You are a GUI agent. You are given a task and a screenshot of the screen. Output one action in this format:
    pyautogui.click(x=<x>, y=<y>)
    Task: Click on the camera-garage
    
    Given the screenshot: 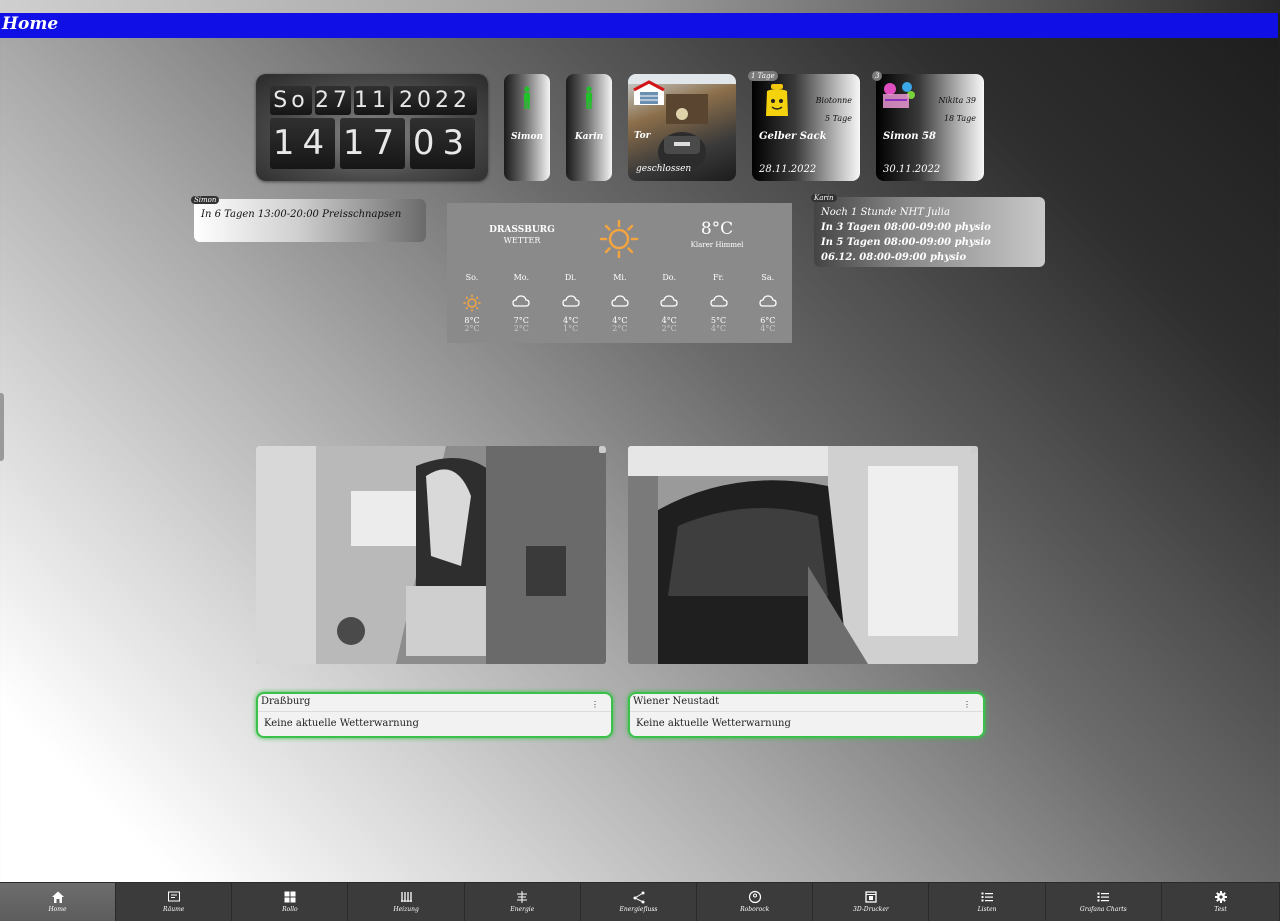 What is the action you would take?
    pyautogui.click(x=803, y=555)
    